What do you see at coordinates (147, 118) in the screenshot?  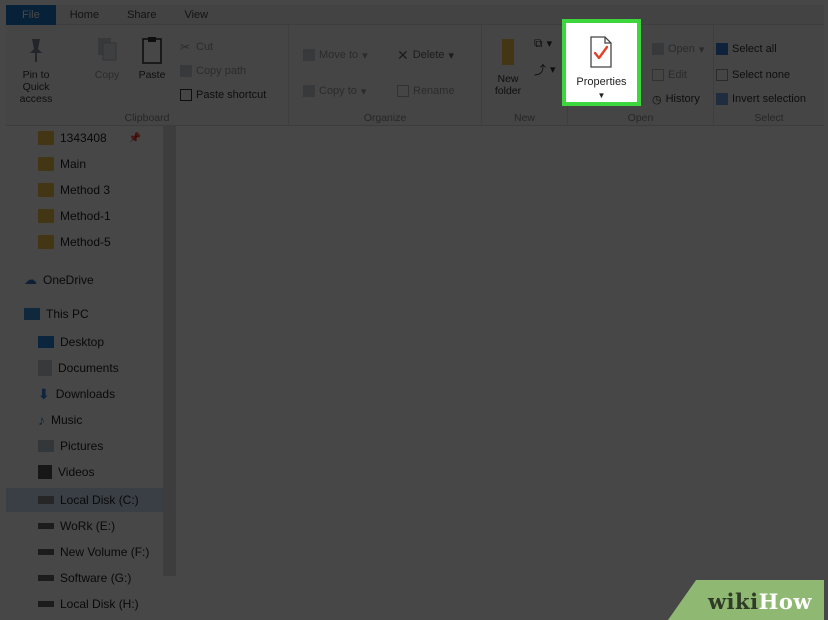 I see `clipboard-group-label: Clipboard` at bounding box center [147, 118].